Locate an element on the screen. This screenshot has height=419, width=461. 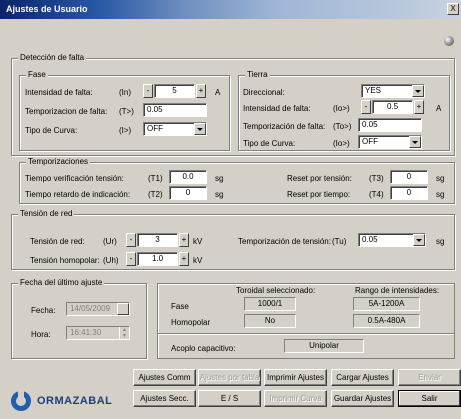
tension-temp-unit: sg is located at coordinates (440, 241).